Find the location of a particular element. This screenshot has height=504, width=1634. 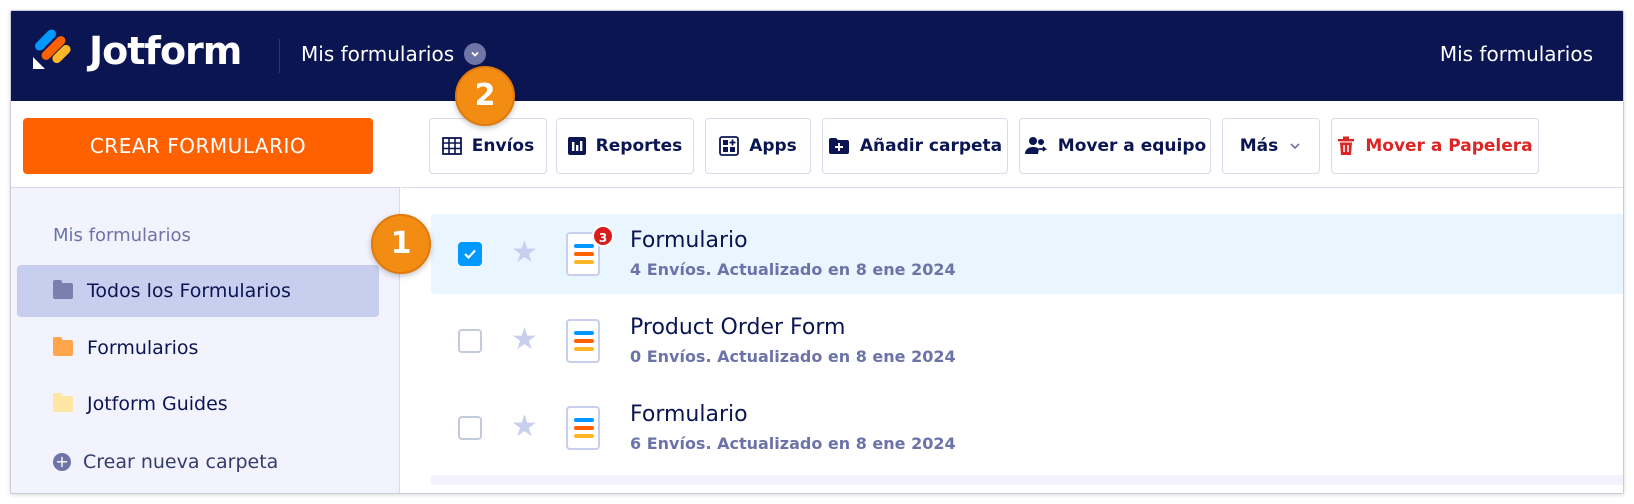

form-title: Product Order Form is located at coordinates (737, 327).